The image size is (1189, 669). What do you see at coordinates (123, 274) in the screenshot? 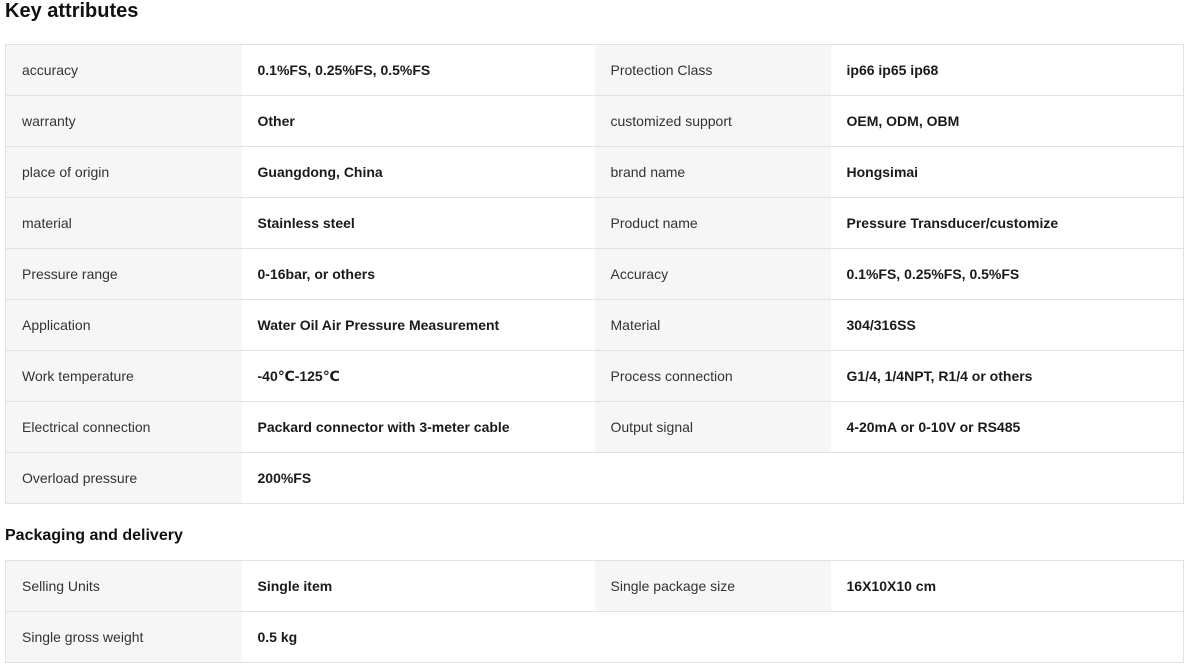
I see `attribute-label: Pressure range` at bounding box center [123, 274].